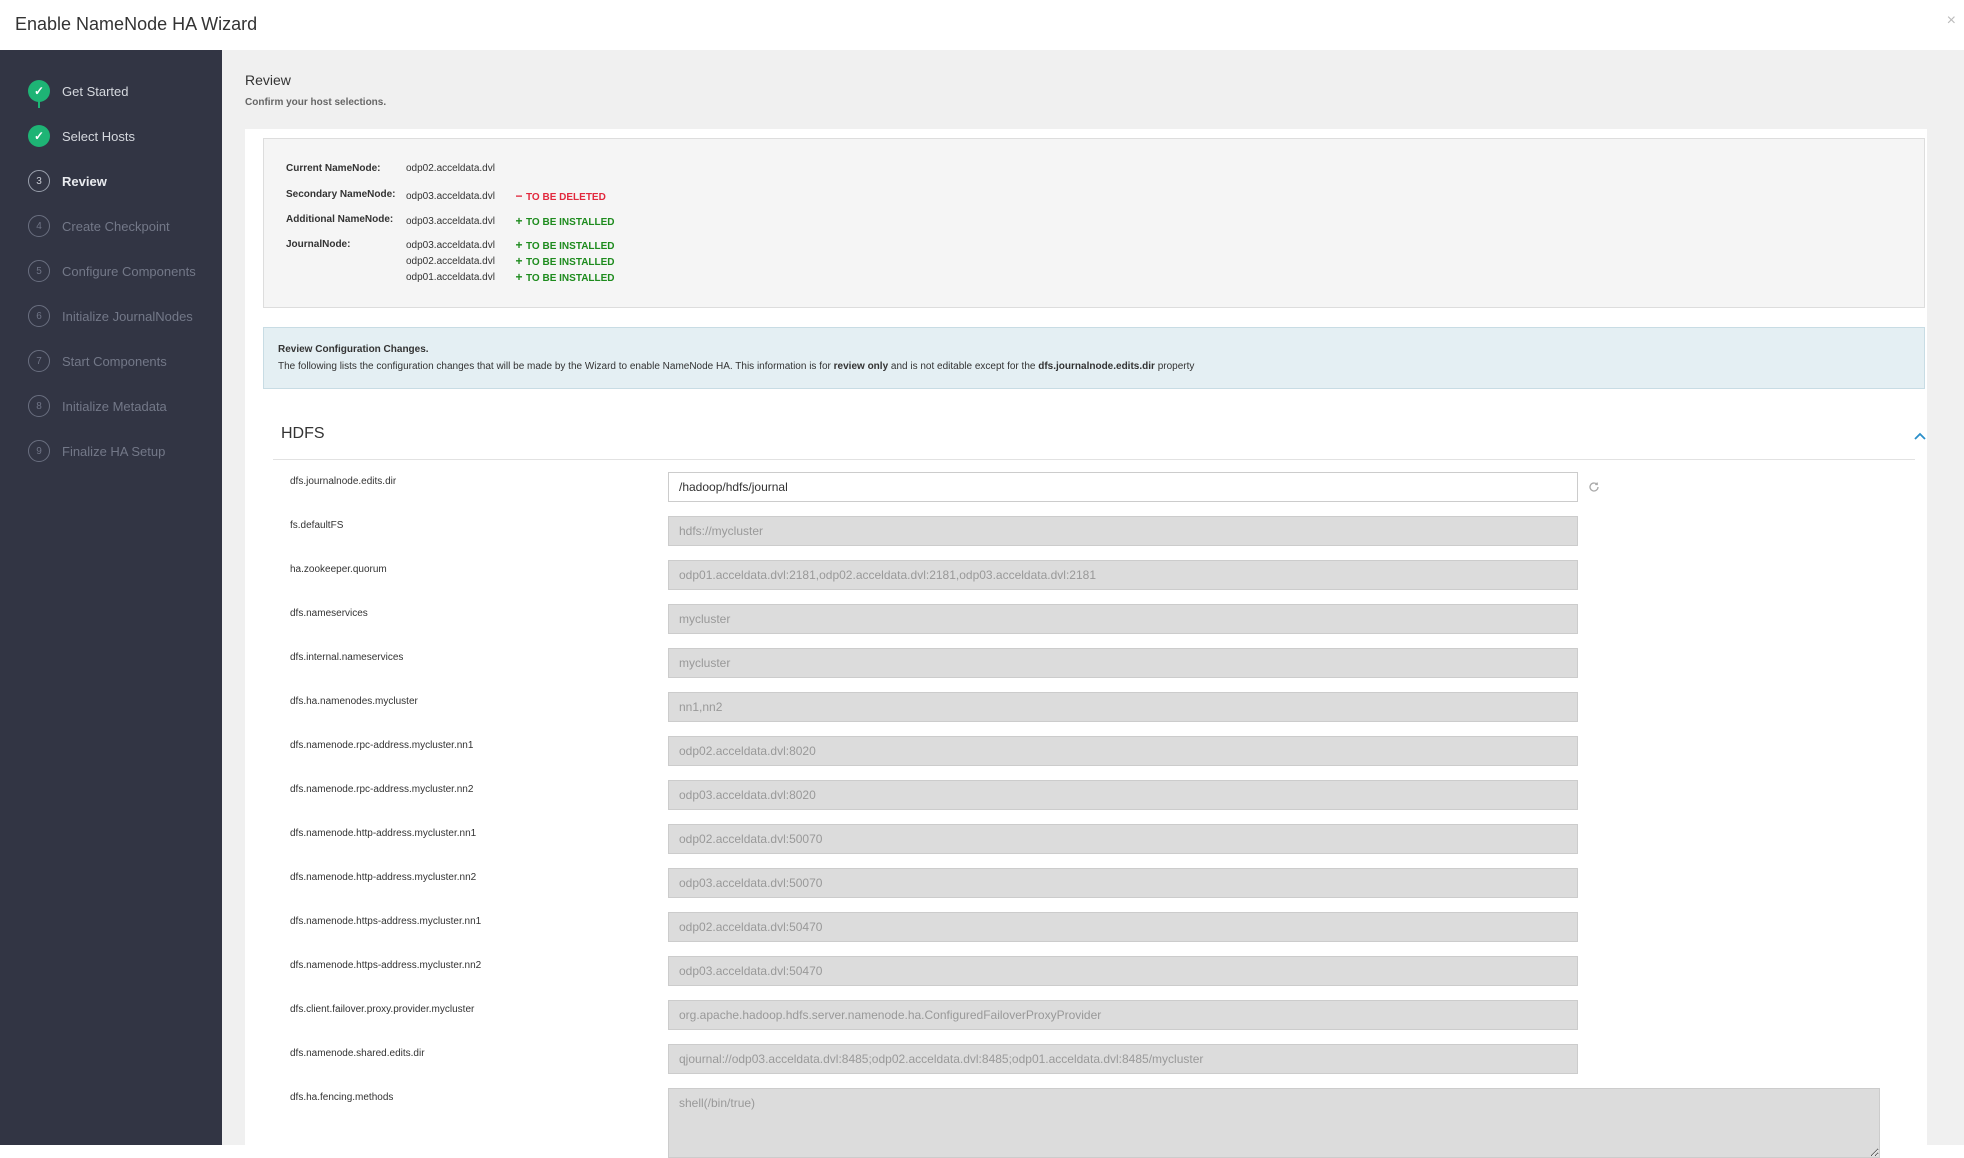 The width and height of the screenshot is (1964, 1158). Describe the element at coordinates (114, 451) in the screenshot. I see `step-label: Finalize HA Setup` at that location.